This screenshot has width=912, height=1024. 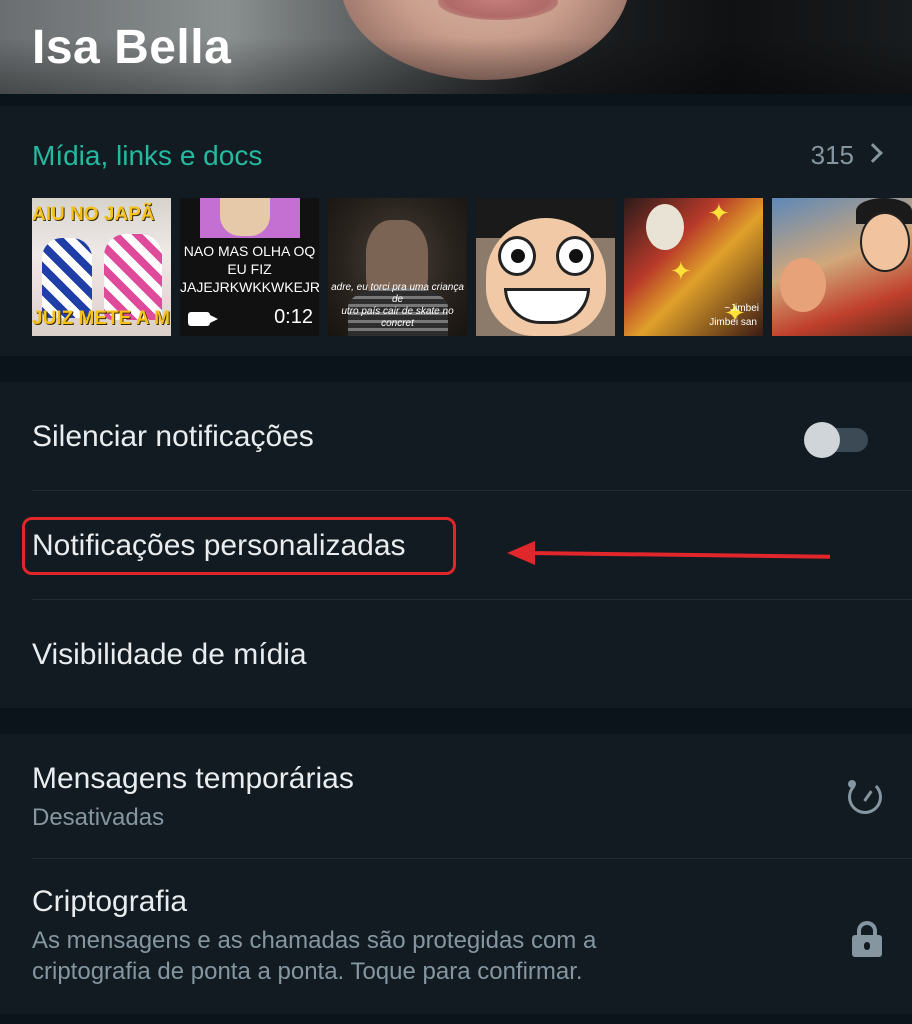 What do you see at coordinates (239, 546) in the screenshot?
I see `annotation-highlight-box` at bounding box center [239, 546].